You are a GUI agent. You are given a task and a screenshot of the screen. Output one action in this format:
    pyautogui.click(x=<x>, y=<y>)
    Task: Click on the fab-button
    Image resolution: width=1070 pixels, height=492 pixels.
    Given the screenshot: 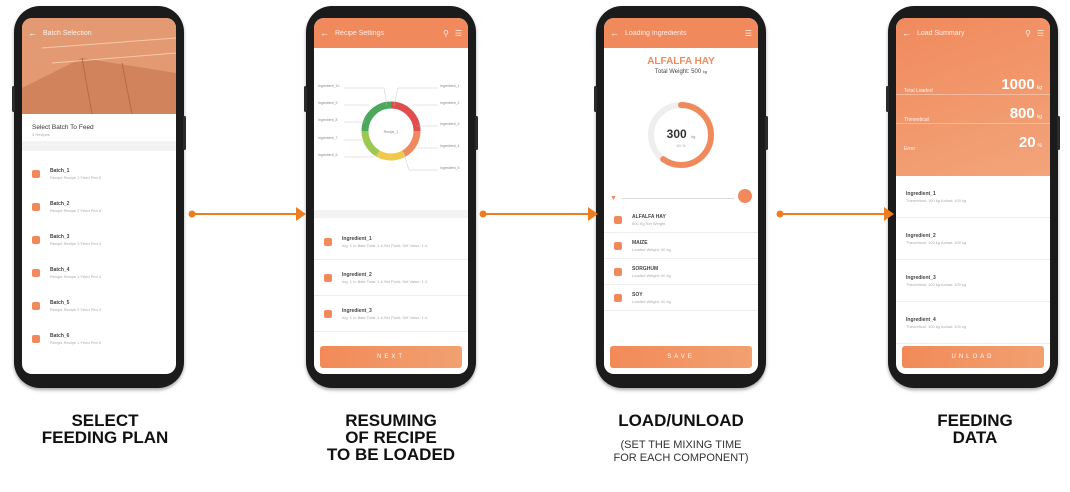 What is the action you would take?
    pyautogui.click(x=745, y=196)
    